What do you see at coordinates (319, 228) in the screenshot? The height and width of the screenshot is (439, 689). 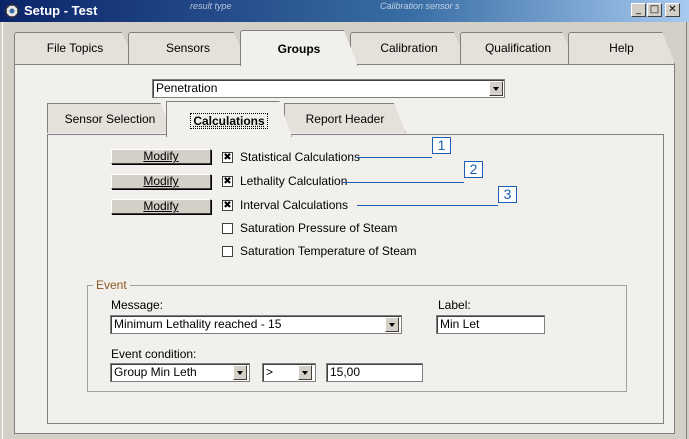 I see `saturation-pressure-label: Saturation Pressure of Steam` at bounding box center [319, 228].